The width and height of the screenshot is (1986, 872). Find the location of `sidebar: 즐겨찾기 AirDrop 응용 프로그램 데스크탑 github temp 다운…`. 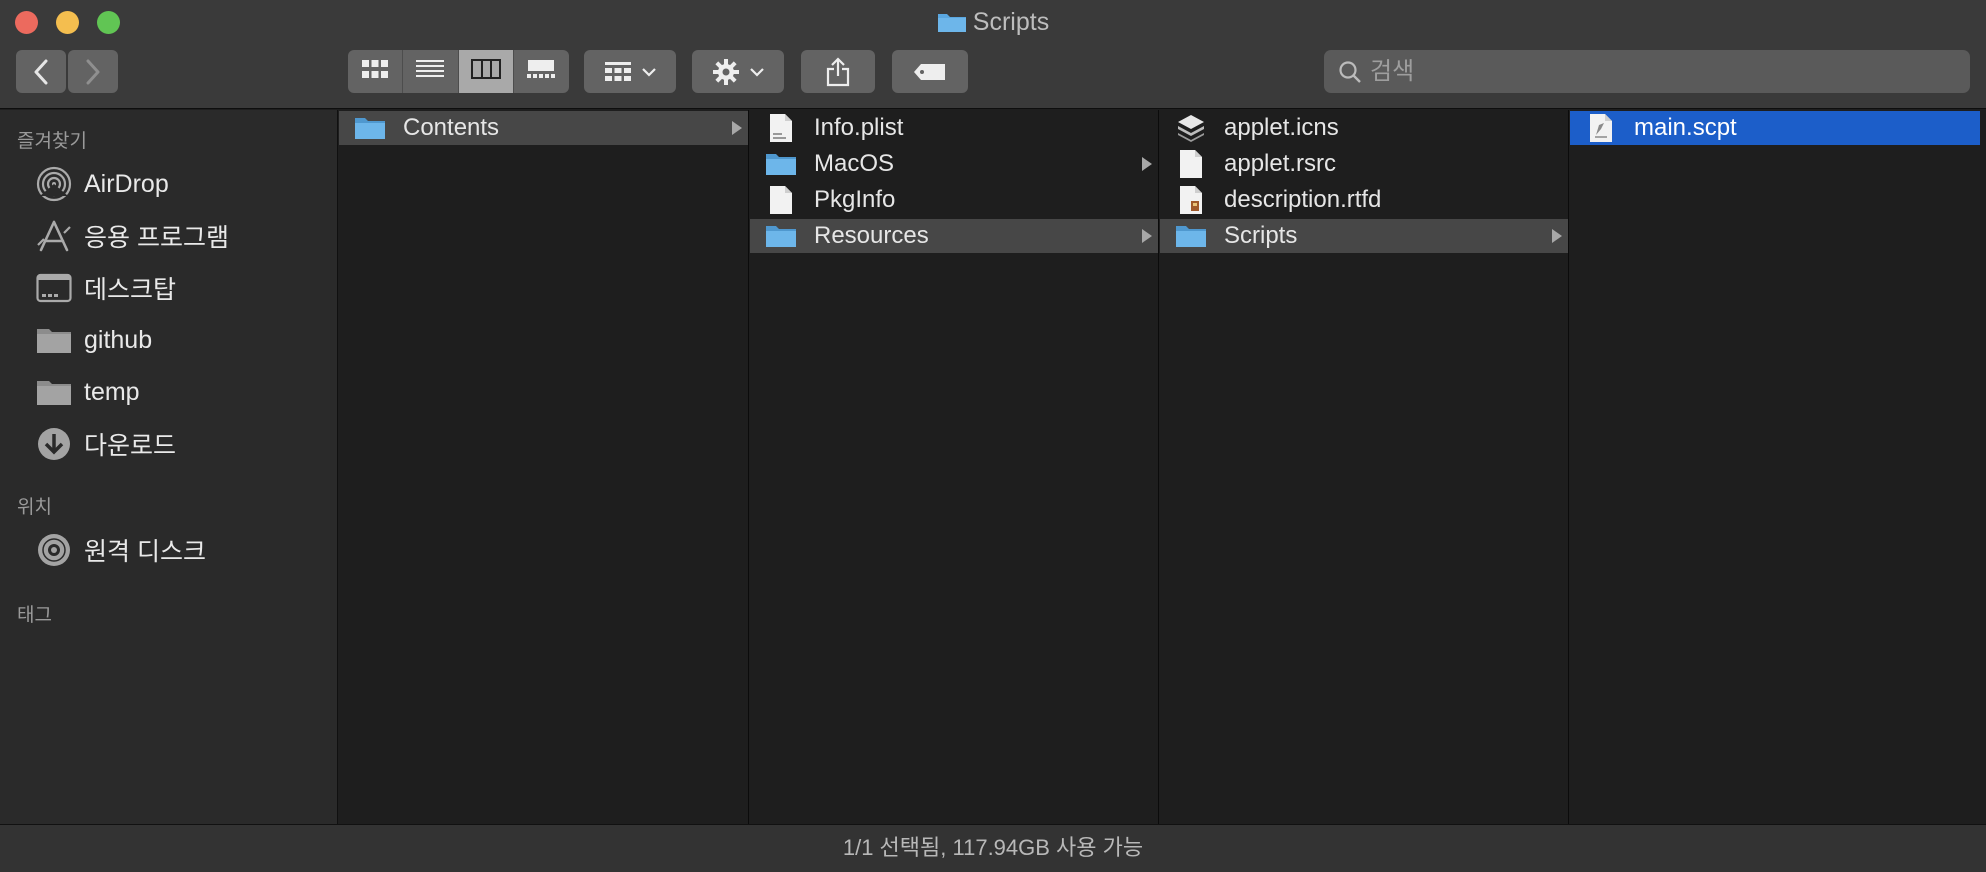

sidebar: 즐겨찾기 AirDrop 응용 프로그램 데스크탑 github temp 다운… is located at coordinates (169, 467).